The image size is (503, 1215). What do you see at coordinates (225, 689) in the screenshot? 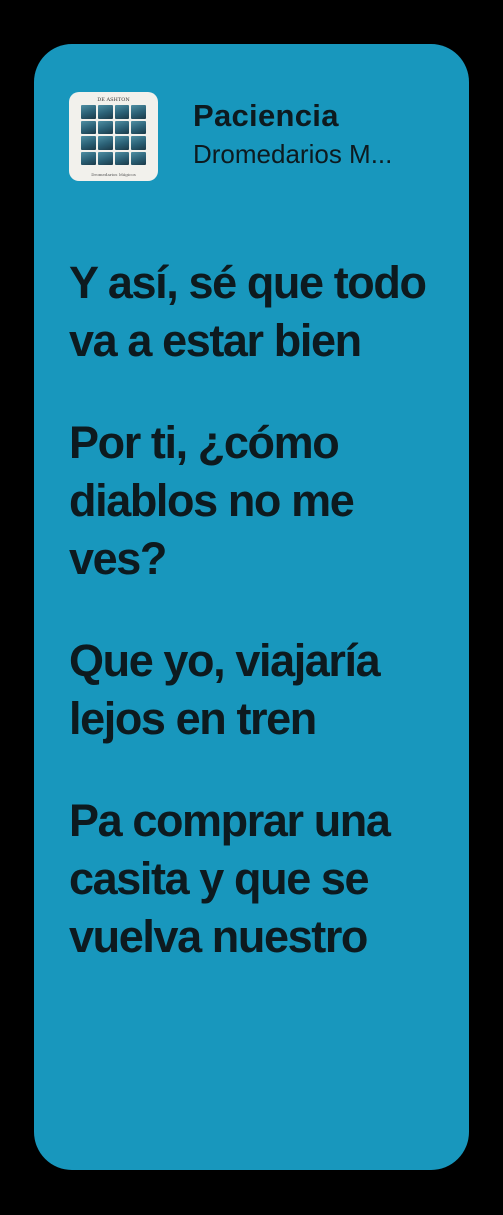
I see `lyric-line: Que yo, viajaría lejos en tren` at bounding box center [225, 689].